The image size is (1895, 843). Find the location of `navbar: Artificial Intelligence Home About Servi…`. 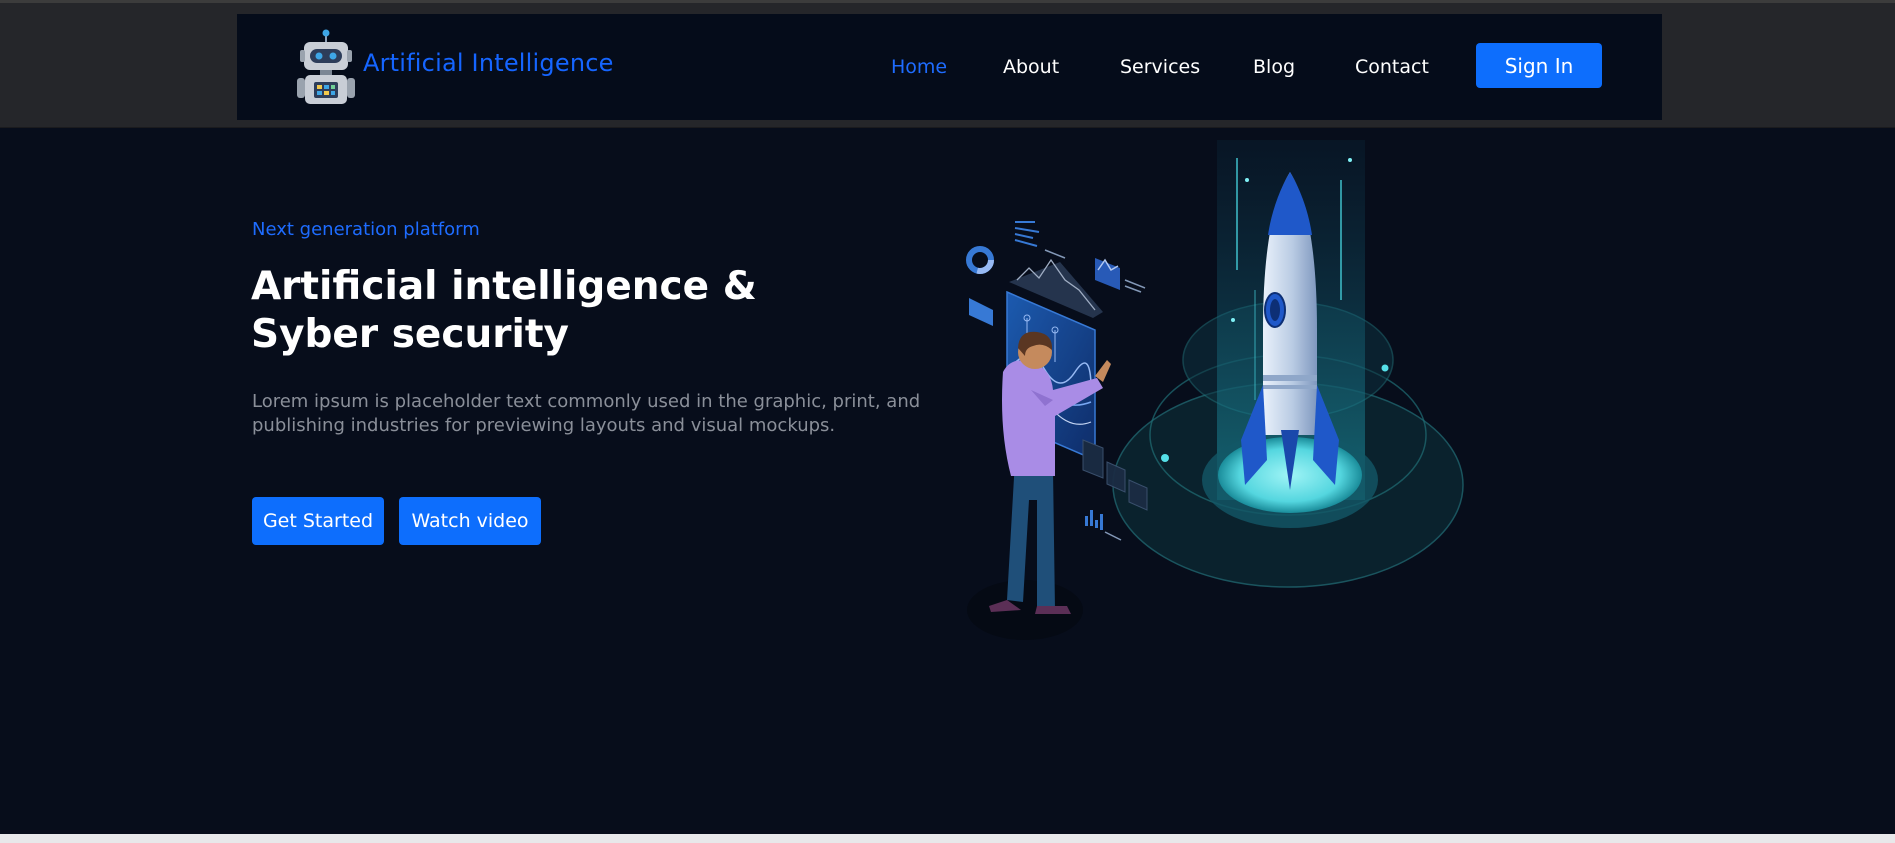

navbar: Artificial Intelligence Home About Servi… is located at coordinates (949, 67).